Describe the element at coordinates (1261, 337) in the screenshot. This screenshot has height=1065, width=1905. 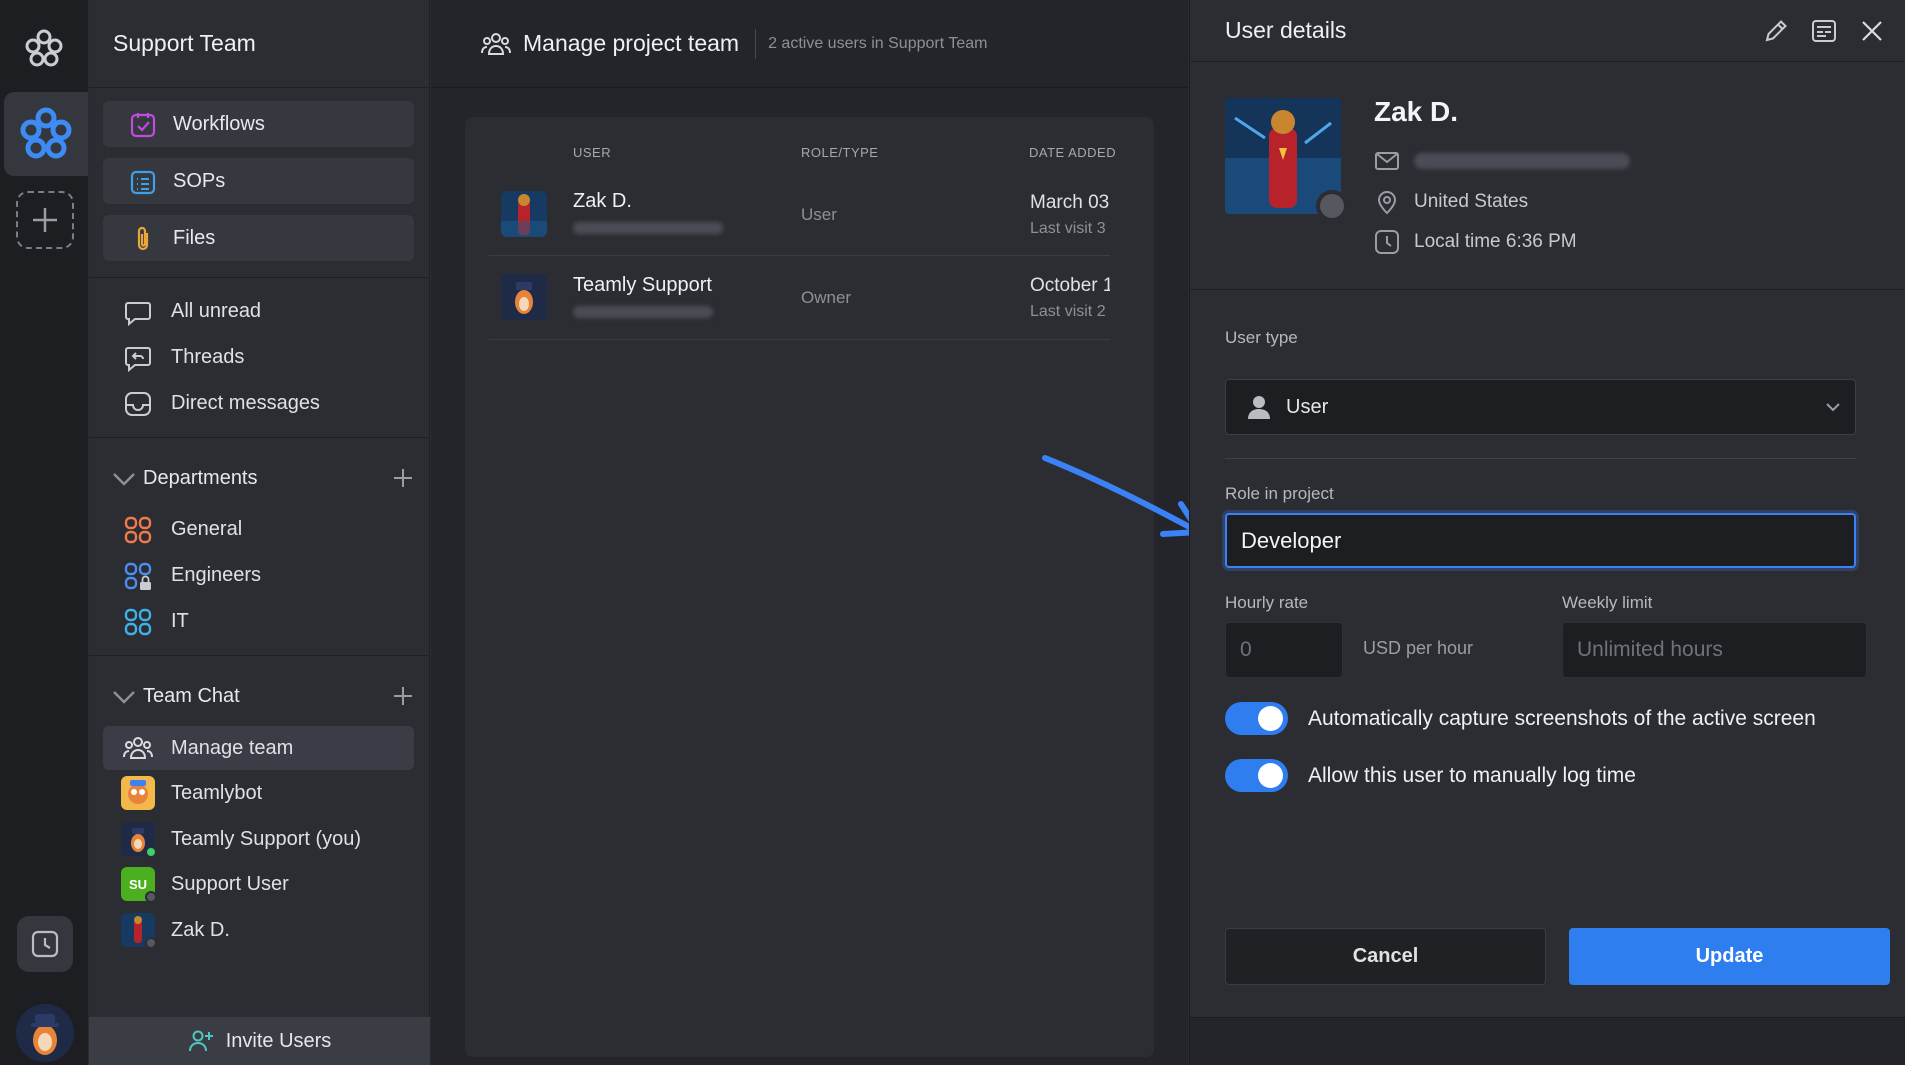
I see `user-type-label: User type` at that location.